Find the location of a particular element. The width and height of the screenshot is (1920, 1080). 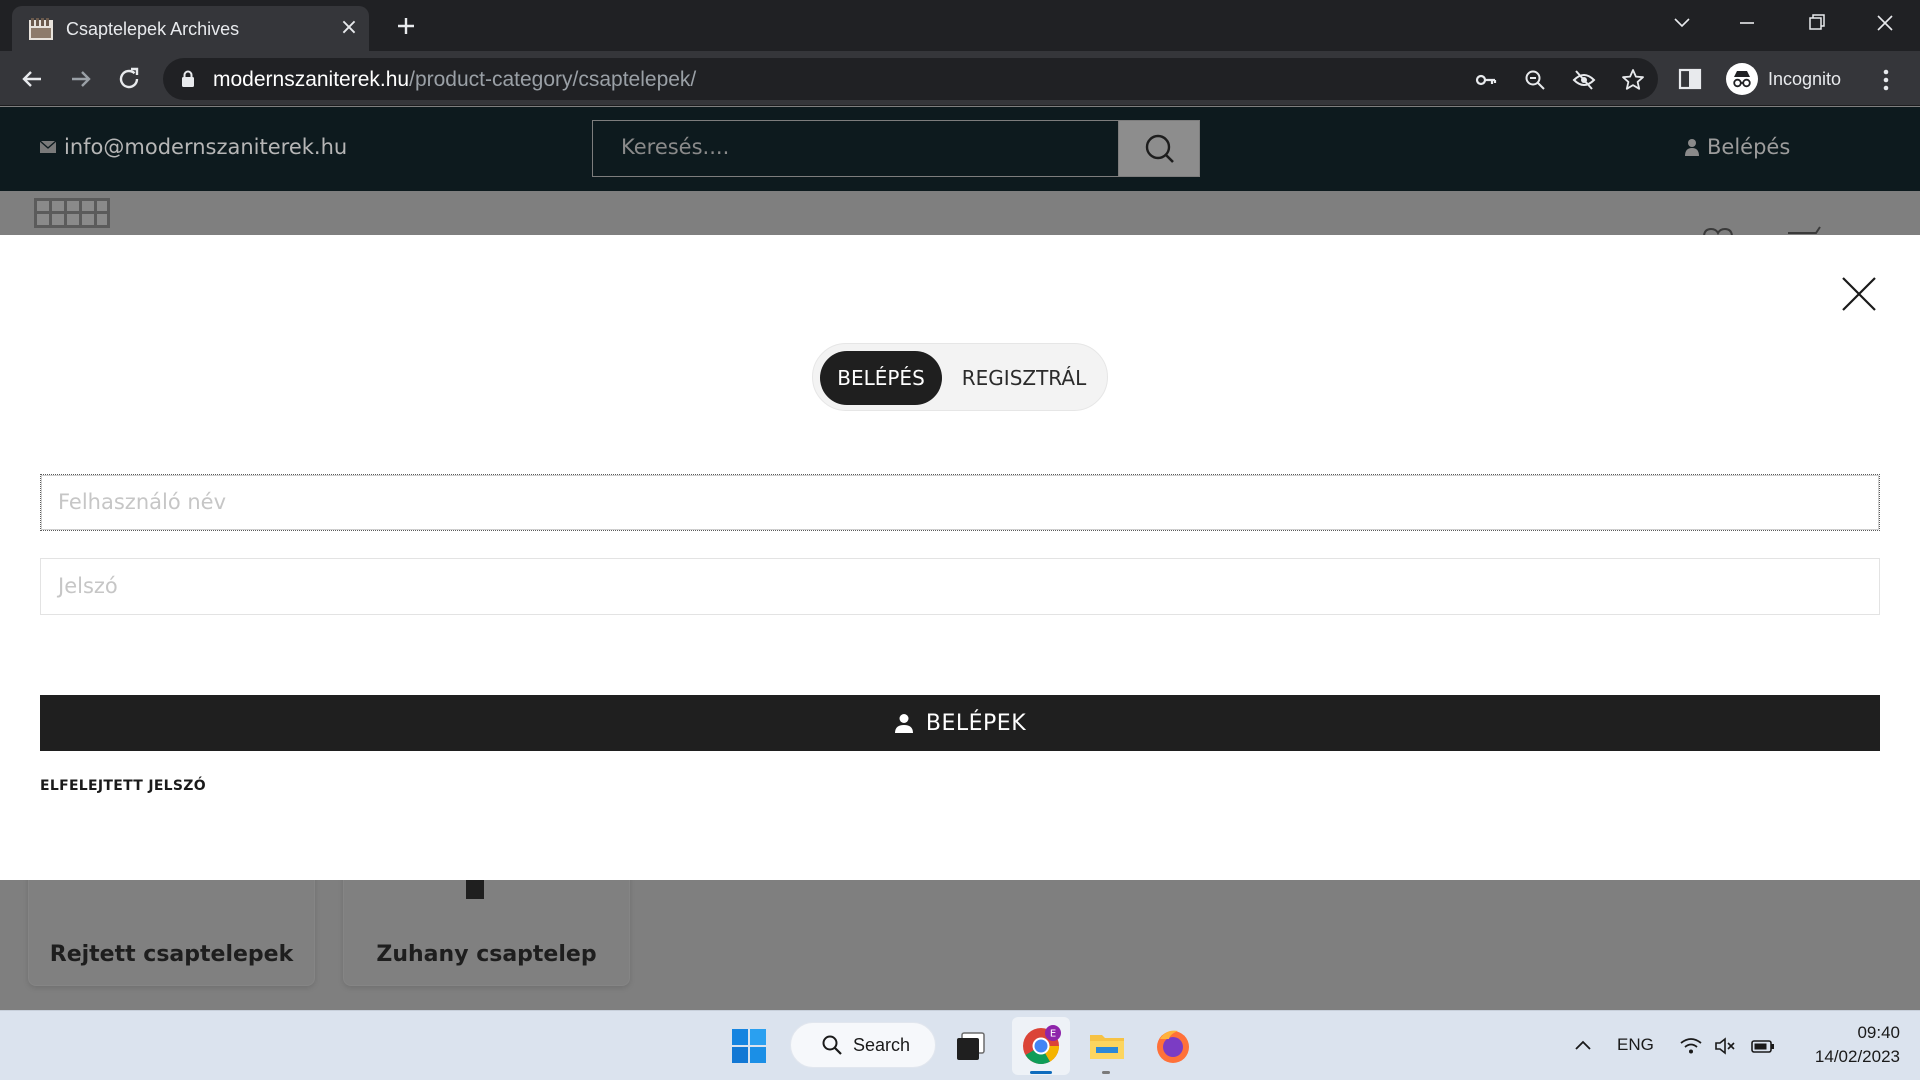

site-search-button is located at coordinates (1159, 148).